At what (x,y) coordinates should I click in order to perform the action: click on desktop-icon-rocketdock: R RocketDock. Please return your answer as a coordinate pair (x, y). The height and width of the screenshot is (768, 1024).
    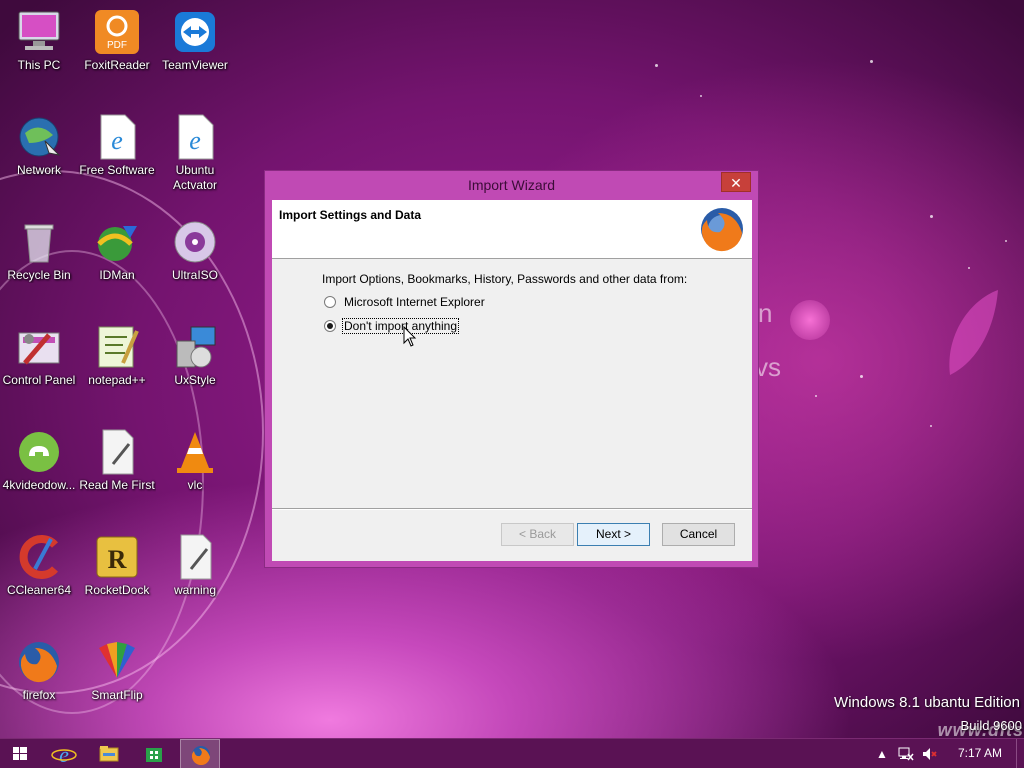
    Looking at the image, I should click on (117, 563).